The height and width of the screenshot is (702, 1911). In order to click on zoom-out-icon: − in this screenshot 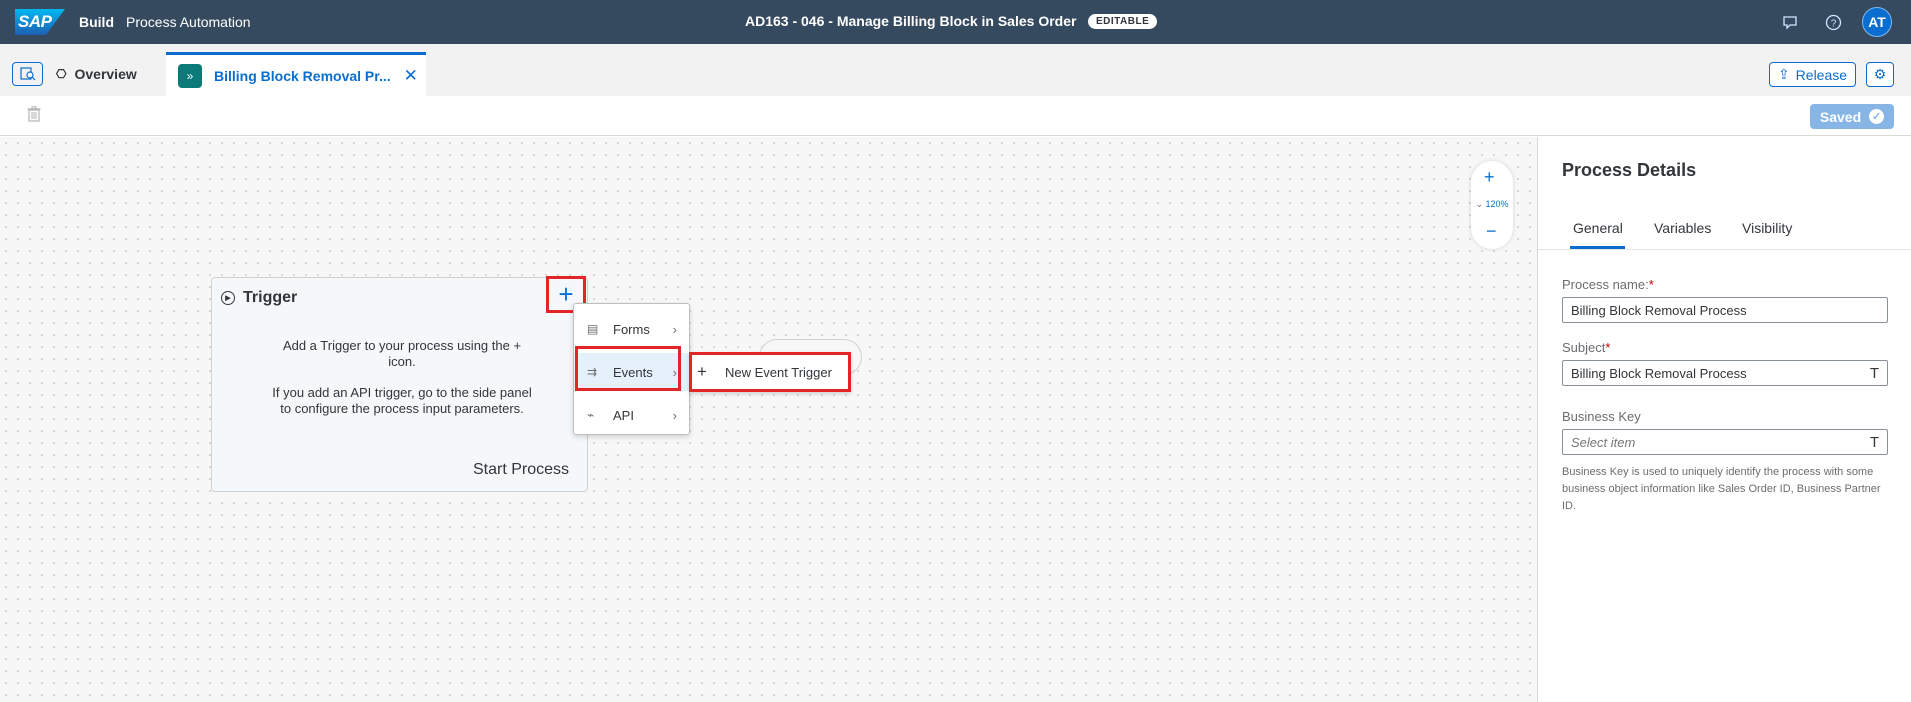, I will do `click(1491, 231)`.